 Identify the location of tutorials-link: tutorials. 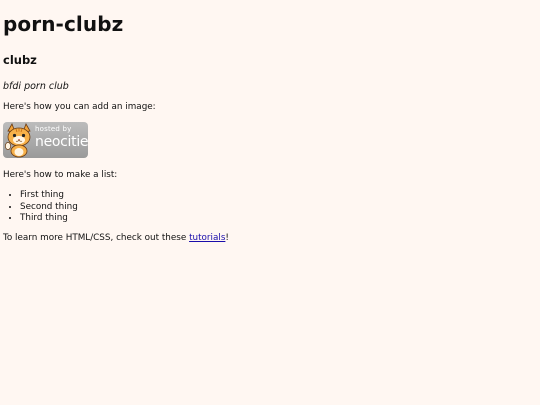
(207, 238).